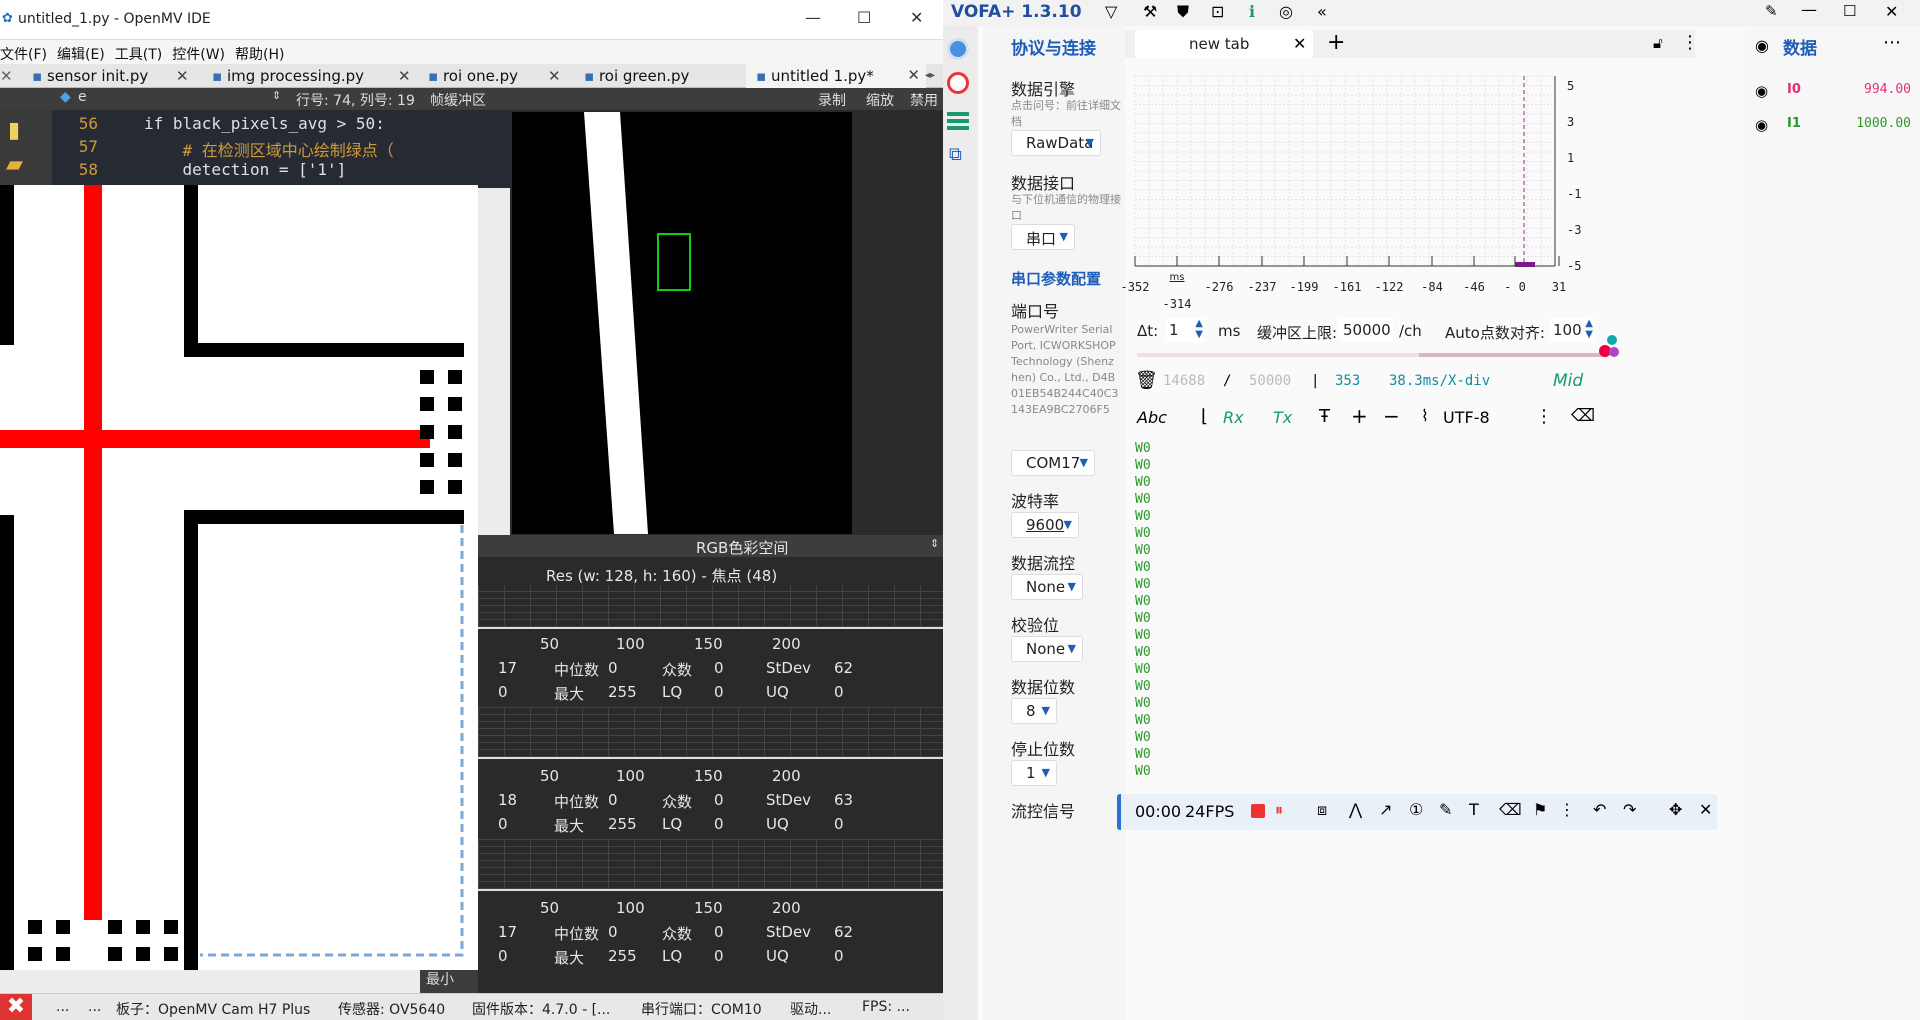 The height and width of the screenshot is (1020, 1920). What do you see at coordinates (1378, 346) in the screenshot?
I see `buffer-slider` at bounding box center [1378, 346].